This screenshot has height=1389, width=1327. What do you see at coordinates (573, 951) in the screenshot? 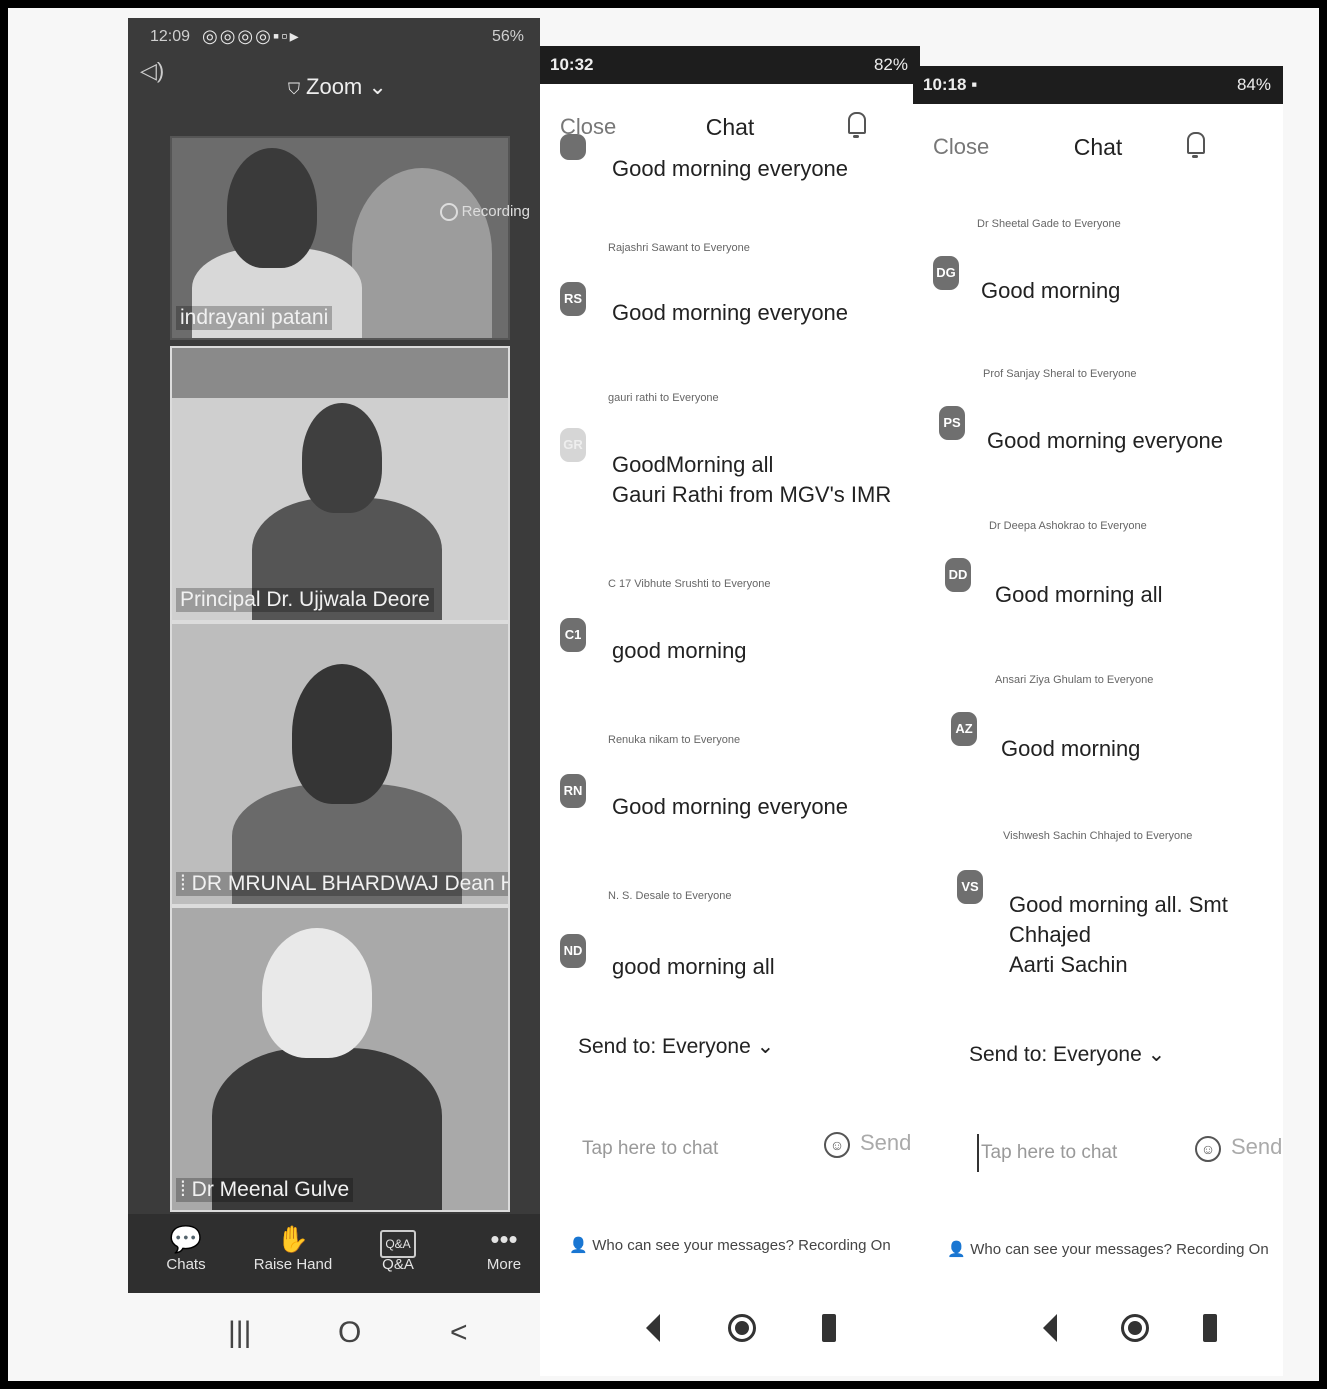
I see `avatar: ND` at bounding box center [573, 951].